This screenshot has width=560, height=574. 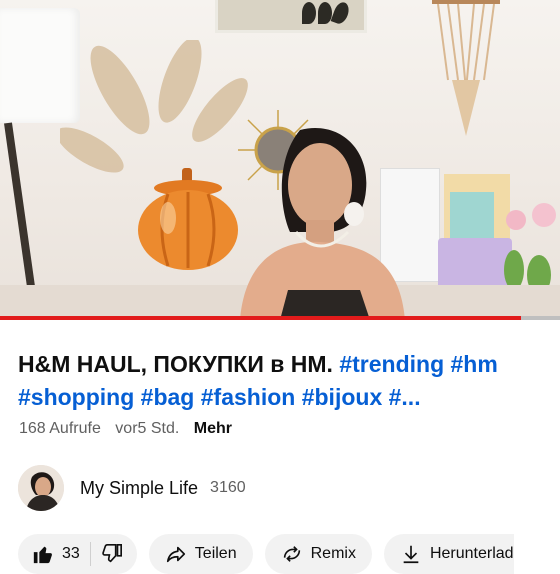 I want to click on wall-picture-frame, so click(x=291, y=16).